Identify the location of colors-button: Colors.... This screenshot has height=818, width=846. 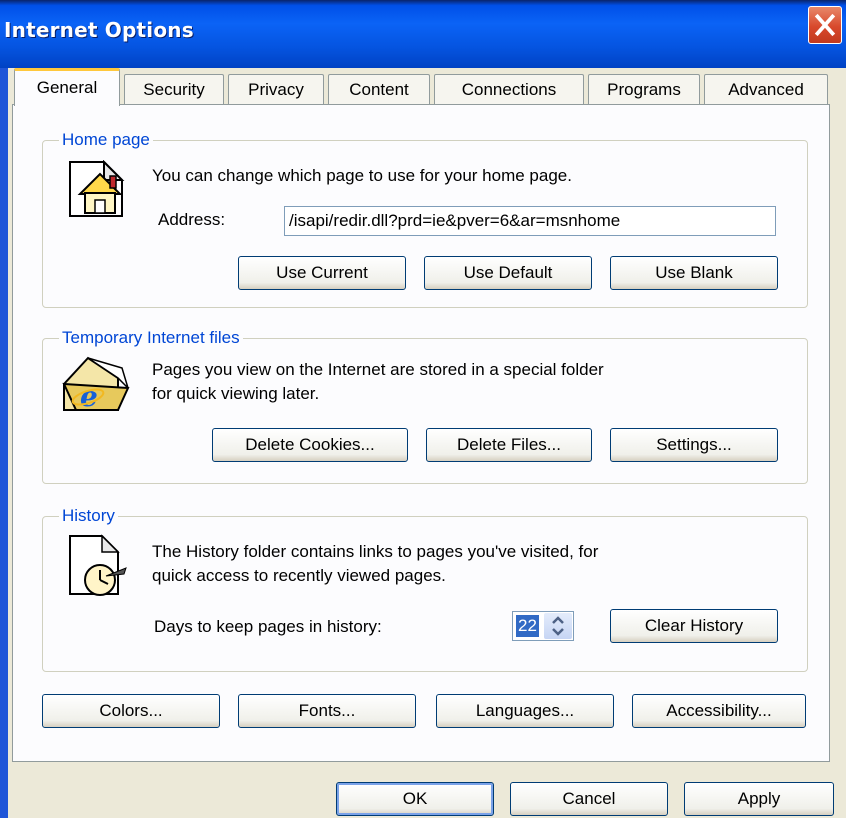
(131, 711).